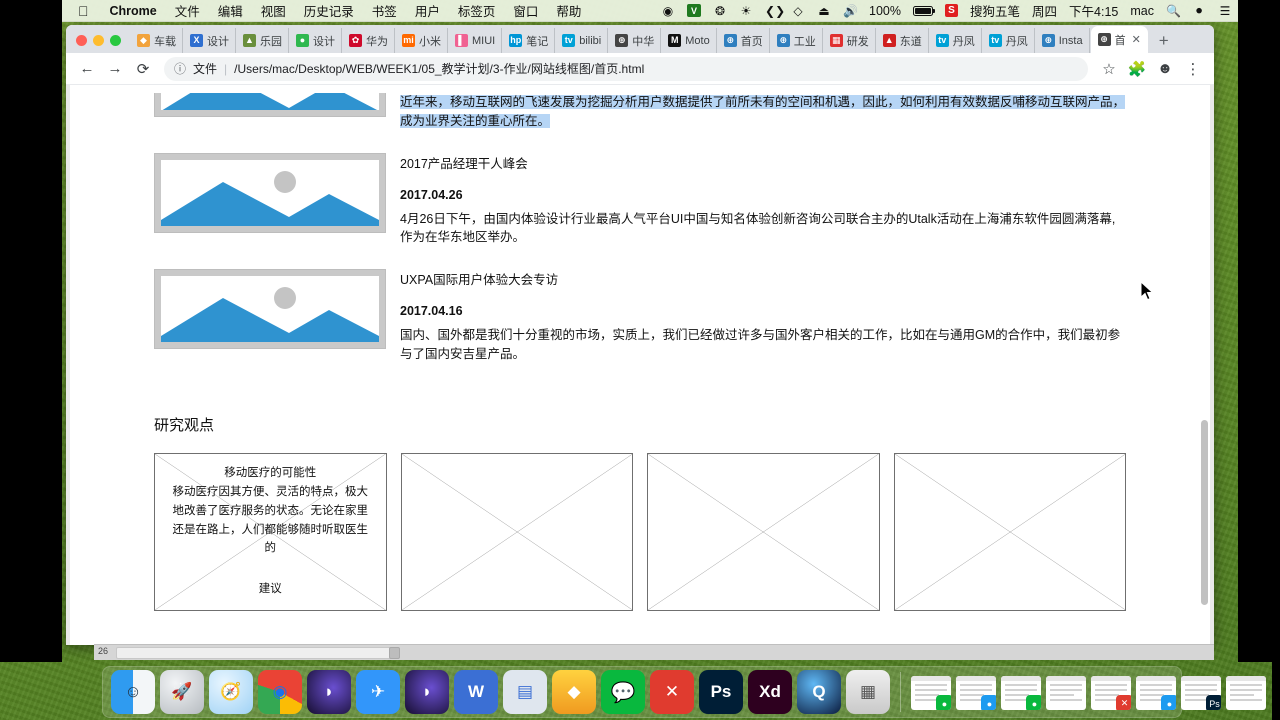 This screenshot has width=1280, height=720. I want to click on new-tab-button: +, so click(1164, 42).